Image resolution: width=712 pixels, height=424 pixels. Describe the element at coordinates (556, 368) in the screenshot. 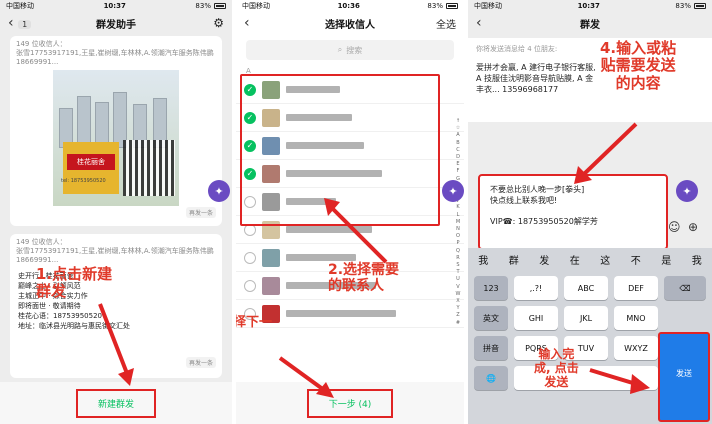

I see `annotation-step-5: 输入完 成, 点击 发送` at that location.